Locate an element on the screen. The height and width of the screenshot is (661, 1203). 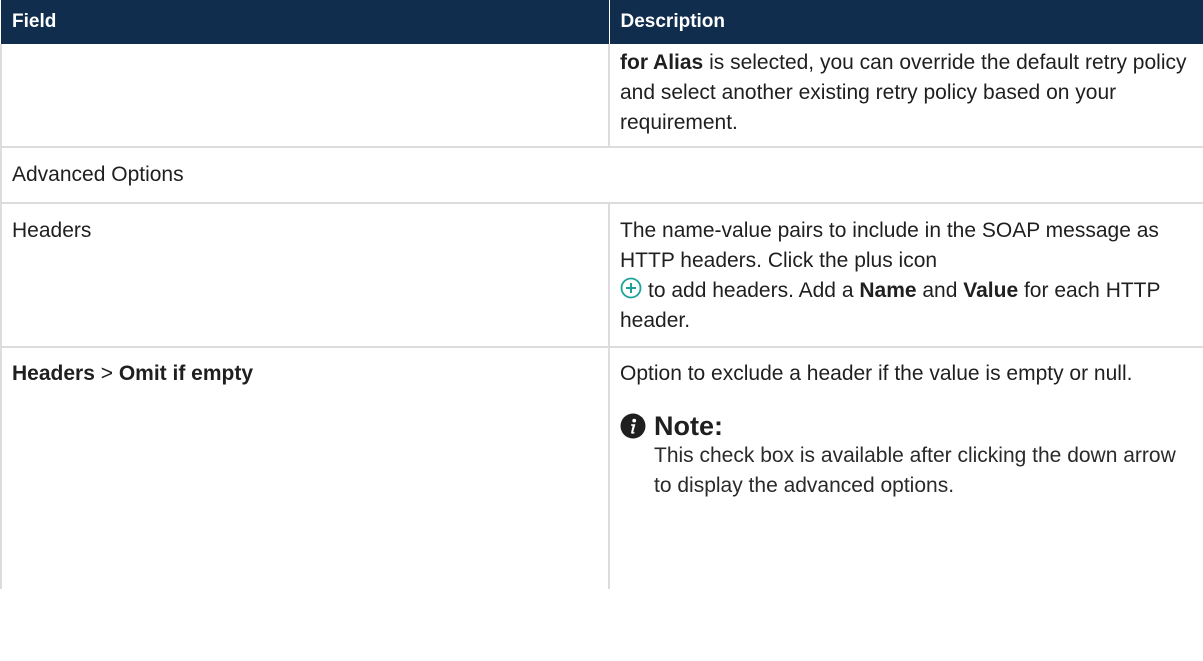
table-row: Advanced Options is located at coordinates (601, 175).